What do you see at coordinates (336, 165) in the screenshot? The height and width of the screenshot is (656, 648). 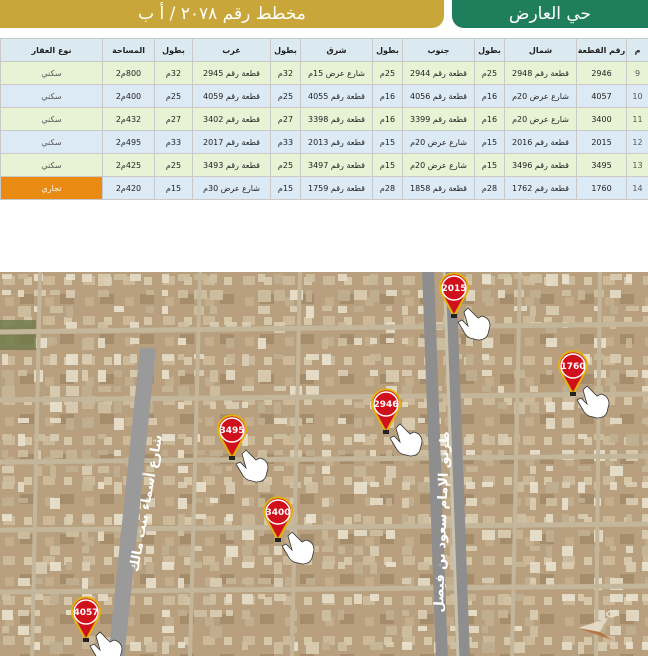 I see `cell-east: قطعة رقم 3497` at bounding box center [336, 165].